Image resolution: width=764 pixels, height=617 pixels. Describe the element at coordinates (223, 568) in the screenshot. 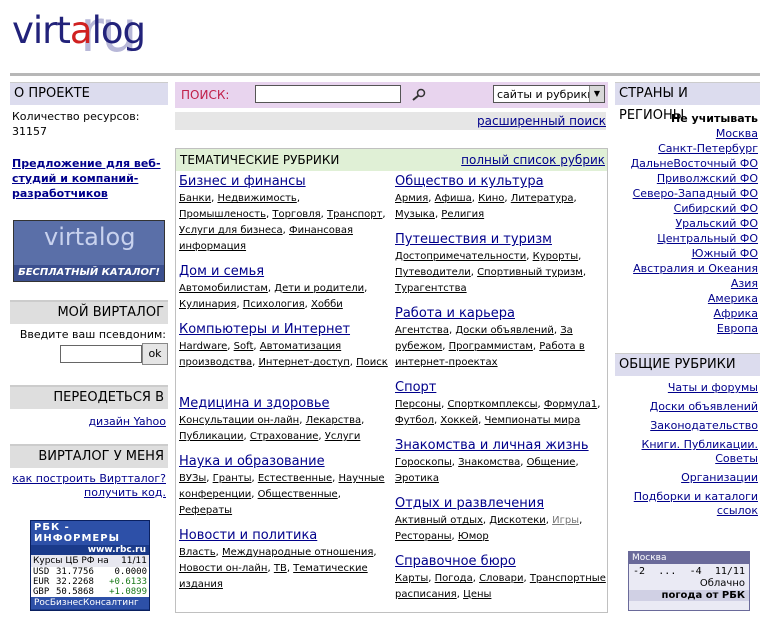

I see `subrubric-link: Новости он-лайн` at that location.